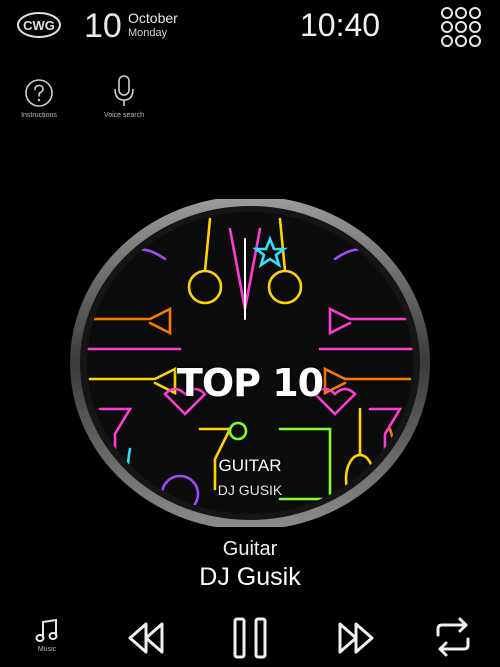 The height and width of the screenshot is (667, 500). I want to click on music-note-icon, so click(46, 630).